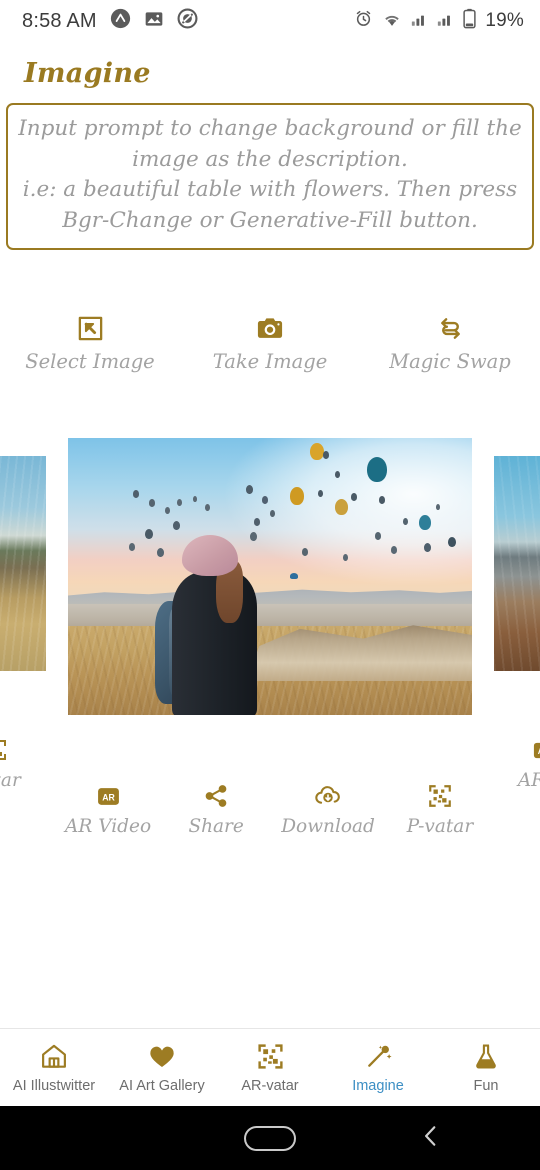 Image resolution: width=540 pixels, height=1170 pixels. I want to click on tool-action-row: AR AR Video Share Download P-vatar, so click(270, 809).